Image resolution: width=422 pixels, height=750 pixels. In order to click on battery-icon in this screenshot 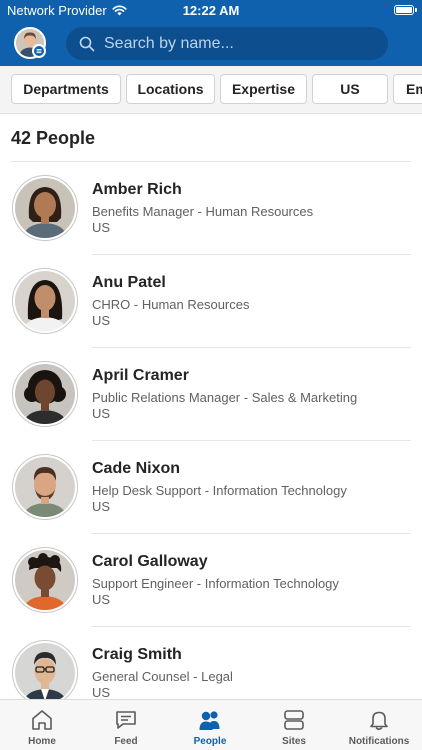, I will do `click(405, 10)`.